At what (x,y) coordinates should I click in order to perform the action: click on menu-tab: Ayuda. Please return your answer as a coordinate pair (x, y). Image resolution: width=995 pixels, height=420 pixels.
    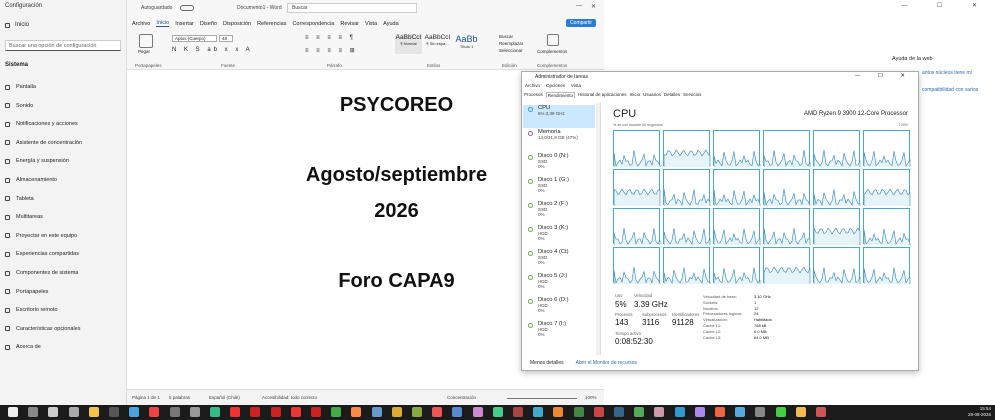
    Looking at the image, I should click on (391, 24).